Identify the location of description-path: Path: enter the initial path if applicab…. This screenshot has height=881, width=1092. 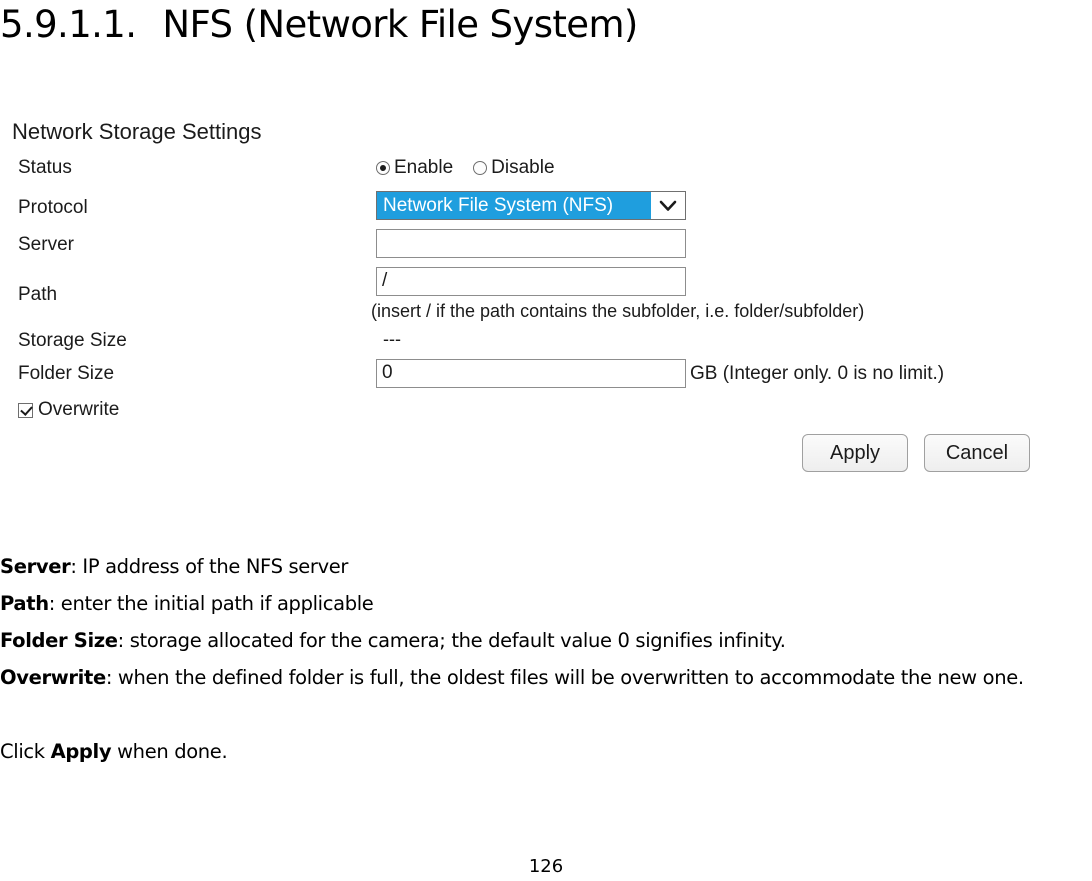
(546, 603).